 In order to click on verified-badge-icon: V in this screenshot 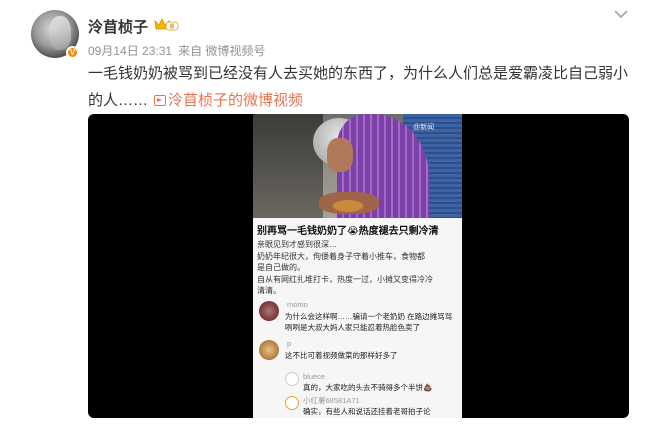, I will do `click(72, 52)`.